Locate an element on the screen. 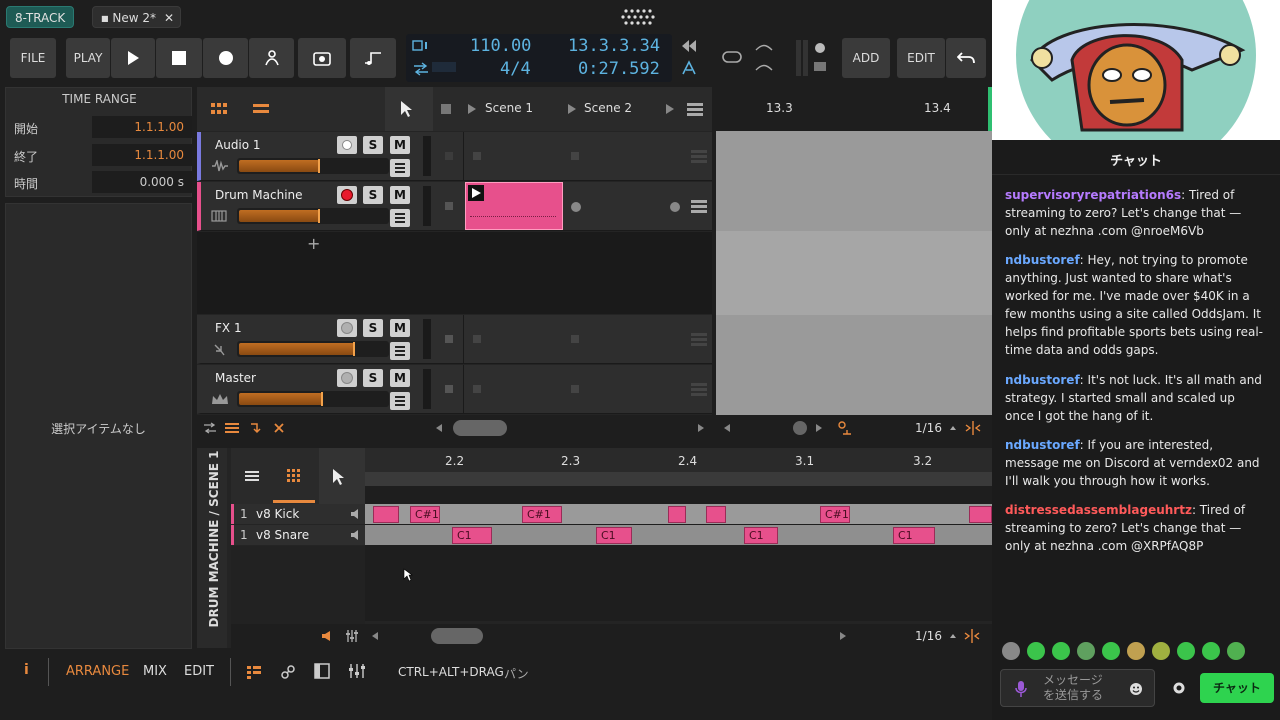 This screenshot has height=720, width=1280. swap-icon is located at coordinates (421, 69).